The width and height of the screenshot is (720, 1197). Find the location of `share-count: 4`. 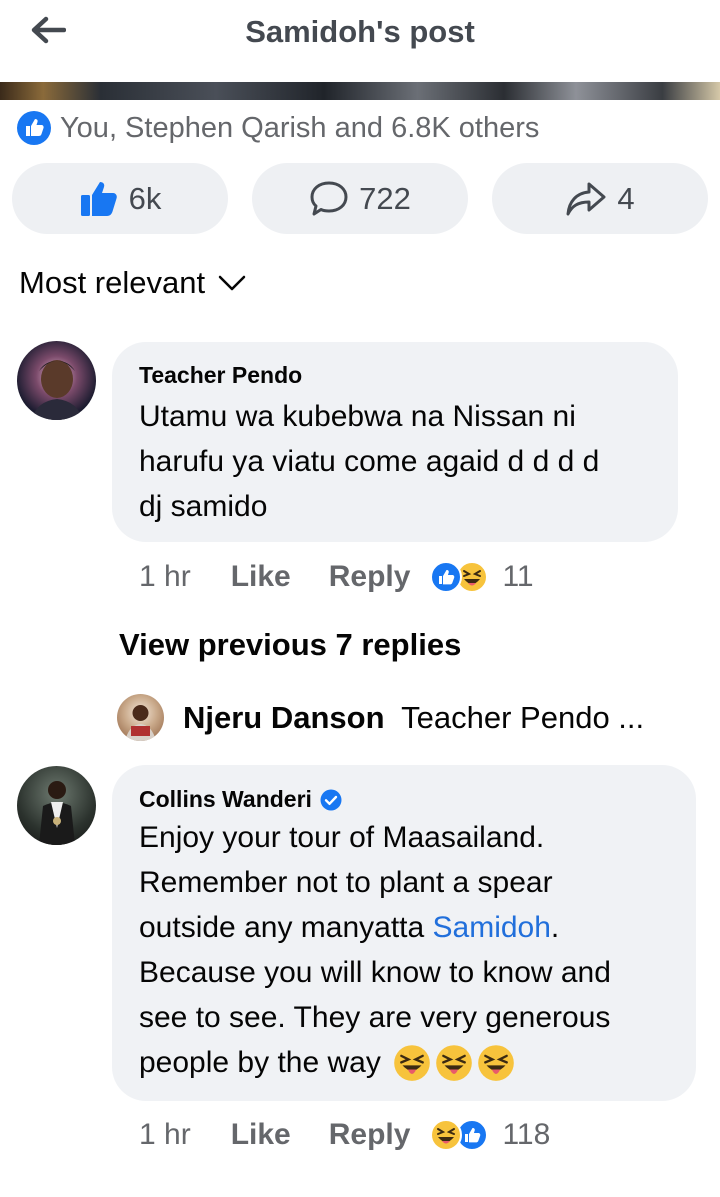

share-count: 4 is located at coordinates (626, 198).